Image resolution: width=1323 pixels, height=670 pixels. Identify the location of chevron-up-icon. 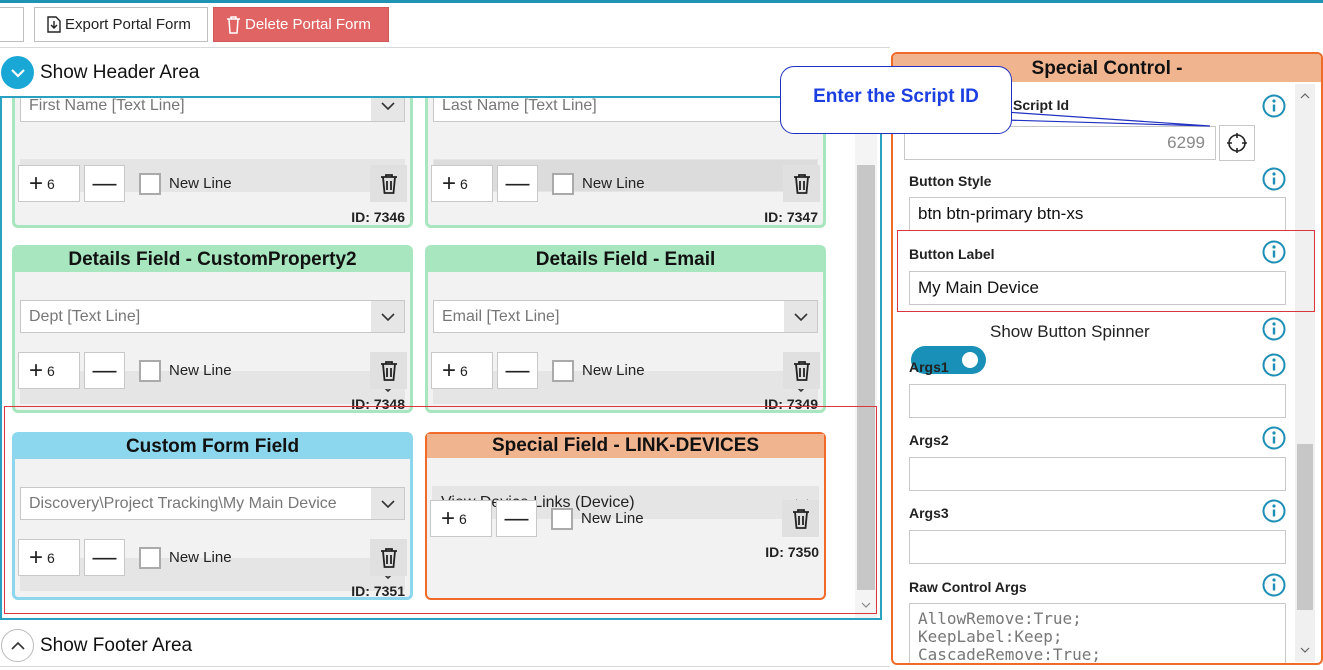
(17, 645).